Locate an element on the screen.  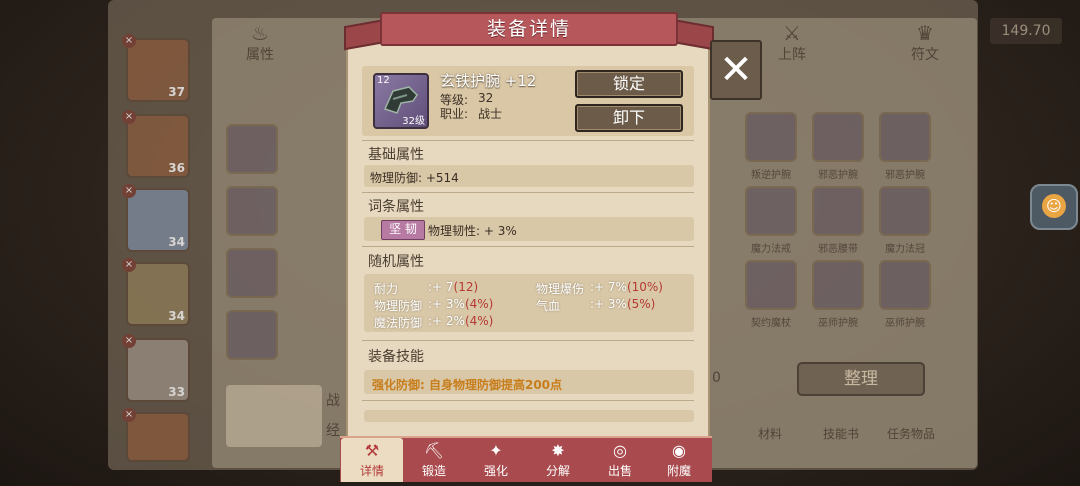
inventory-item-label: 魔力法冠 is located at coordinates (905, 249).